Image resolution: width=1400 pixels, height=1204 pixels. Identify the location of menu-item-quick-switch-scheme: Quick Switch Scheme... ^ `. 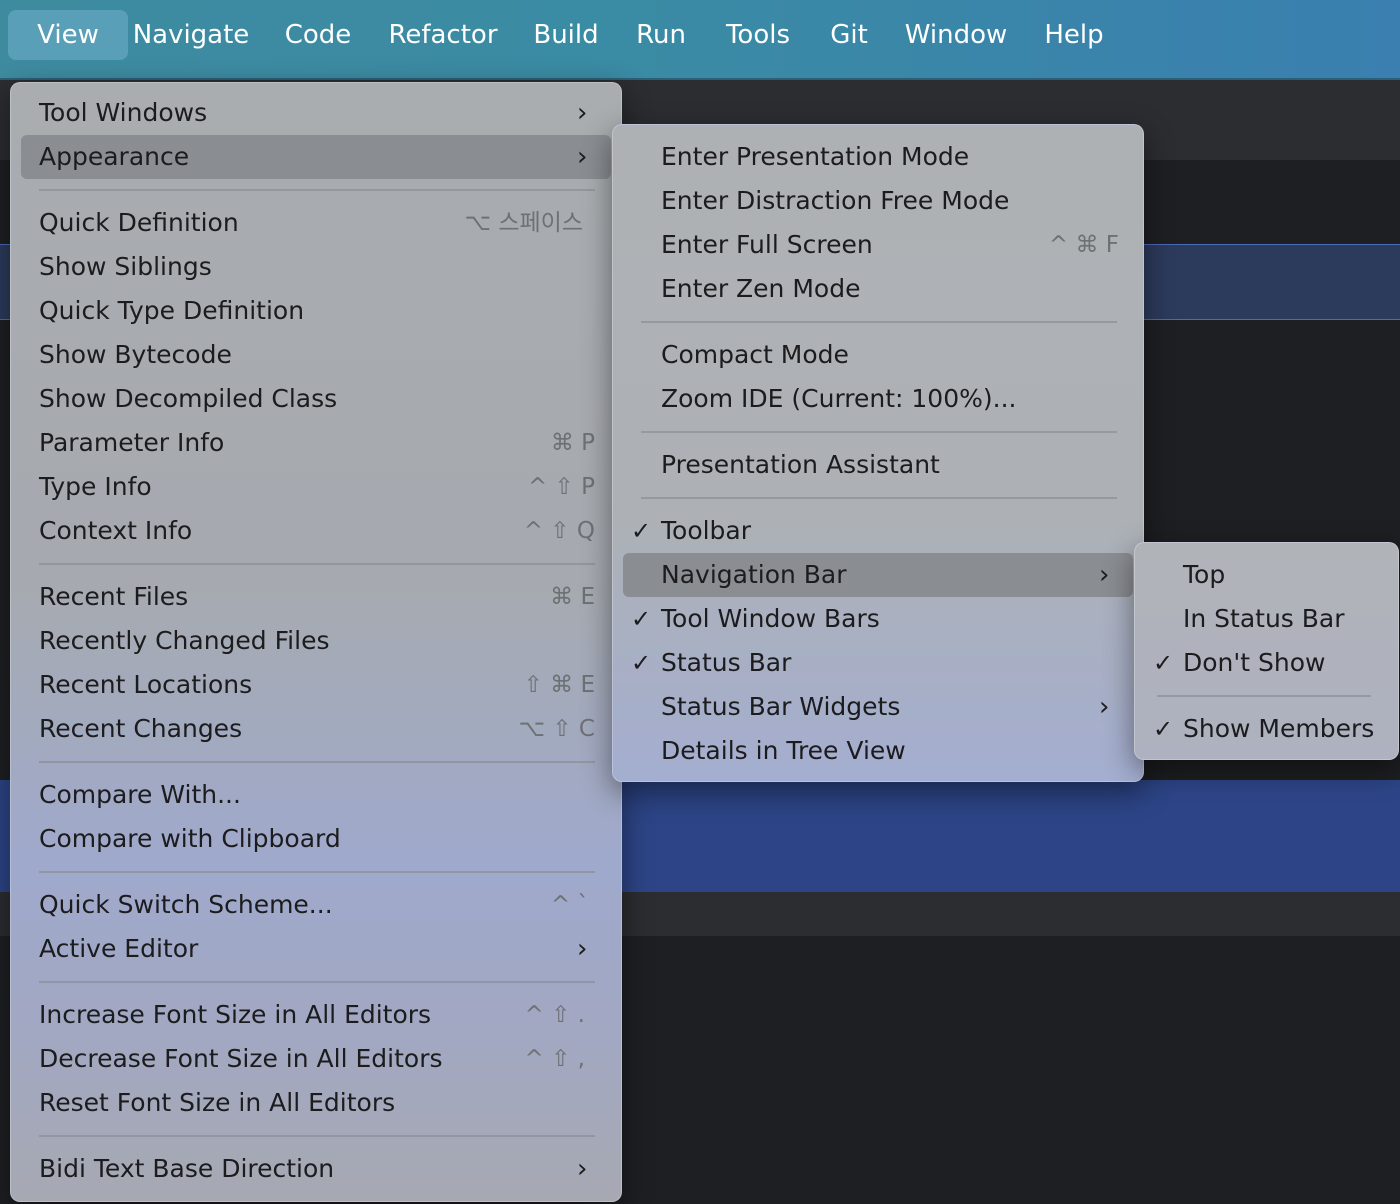
(316, 905).